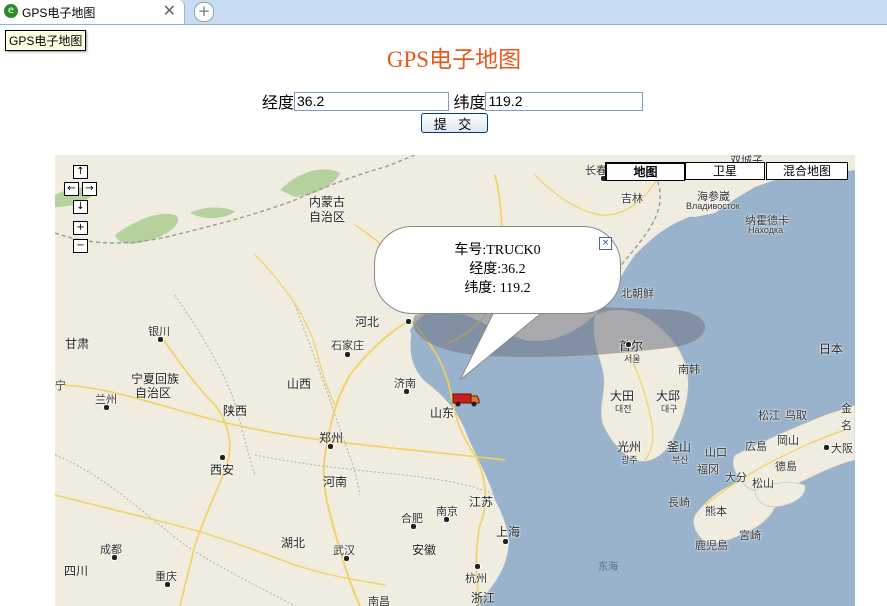 The height and width of the screenshot is (606, 887). Describe the element at coordinates (80, 172) in the screenshot. I see `pan-up-icon: ↑` at that location.